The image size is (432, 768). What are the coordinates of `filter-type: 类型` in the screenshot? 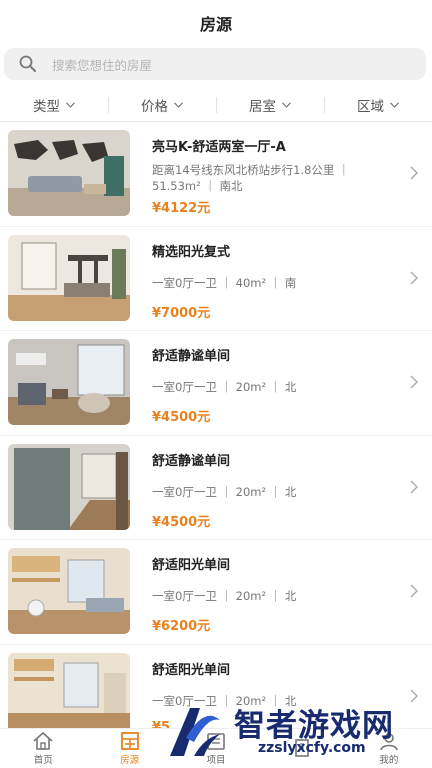 It's located at (54, 105).